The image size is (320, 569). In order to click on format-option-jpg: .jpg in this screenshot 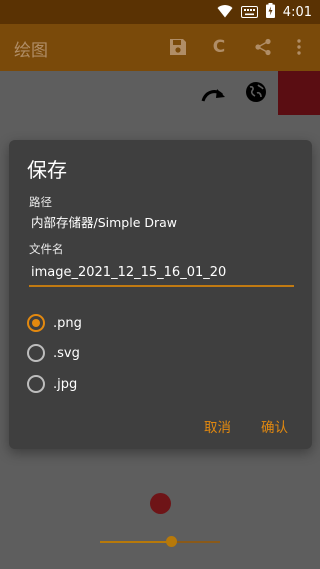, I will do `click(52, 384)`.